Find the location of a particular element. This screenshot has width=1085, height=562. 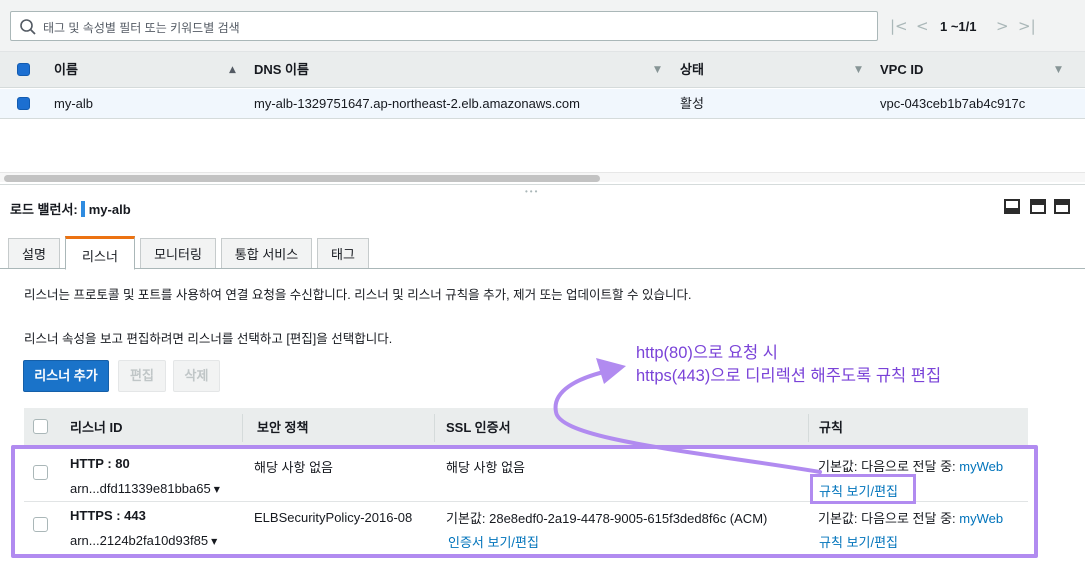

next-page-icon: > is located at coordinates (1002, 26).